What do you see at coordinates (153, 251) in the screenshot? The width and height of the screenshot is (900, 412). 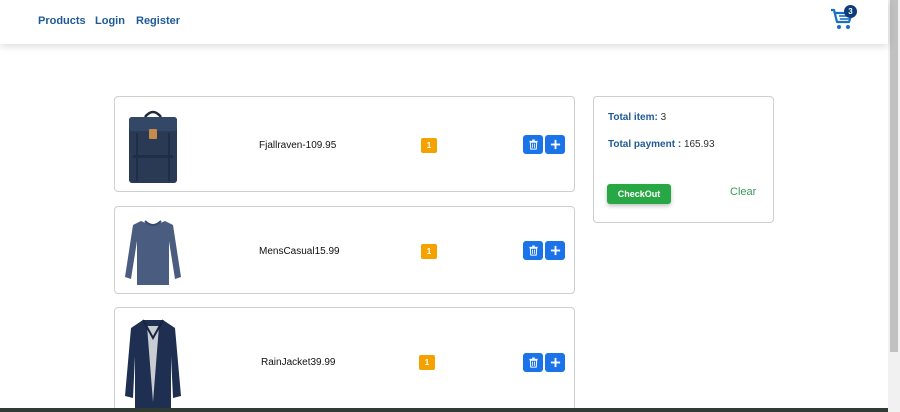 I see `shirt-image` at bounding box center [153, 251].